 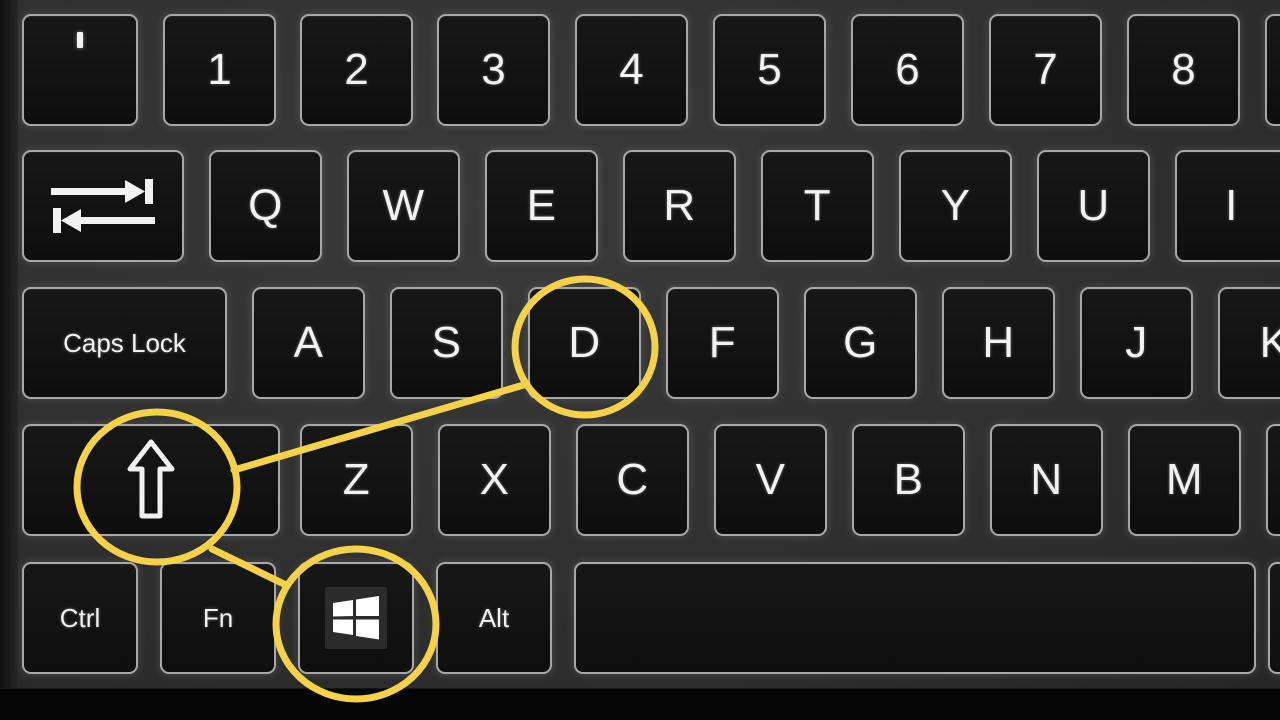 I want to click on key-5-label: 5, so click(x=769, y=69).